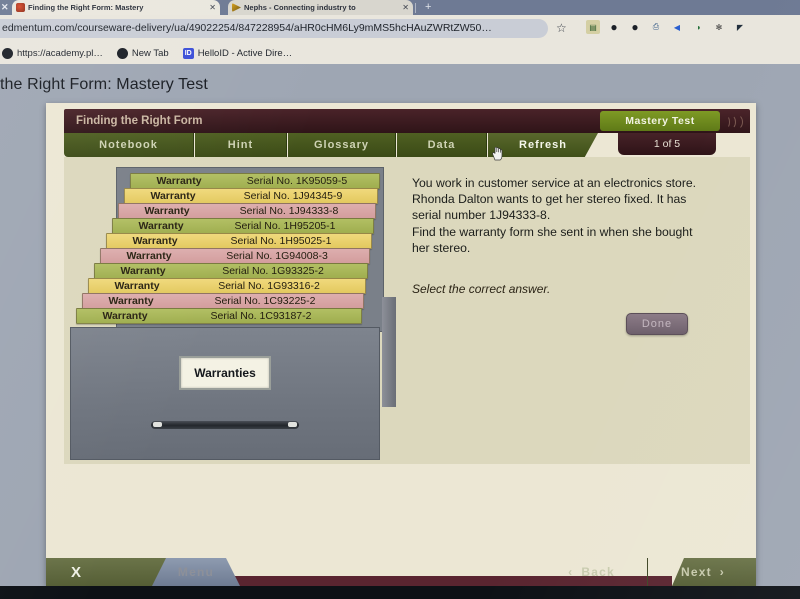  I want to click on mastery-test-badge-label: Mastery Test, so click(660, 121).